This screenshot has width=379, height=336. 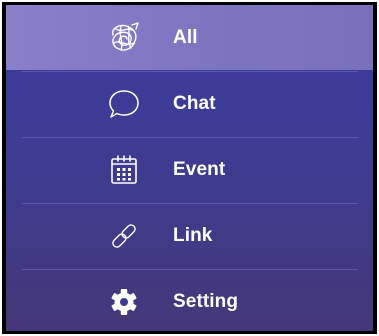 What do you see at coordinates (185, 37) in the screenshot?
I see `menu-item-label-all: All` at bounding box center [185, 37].